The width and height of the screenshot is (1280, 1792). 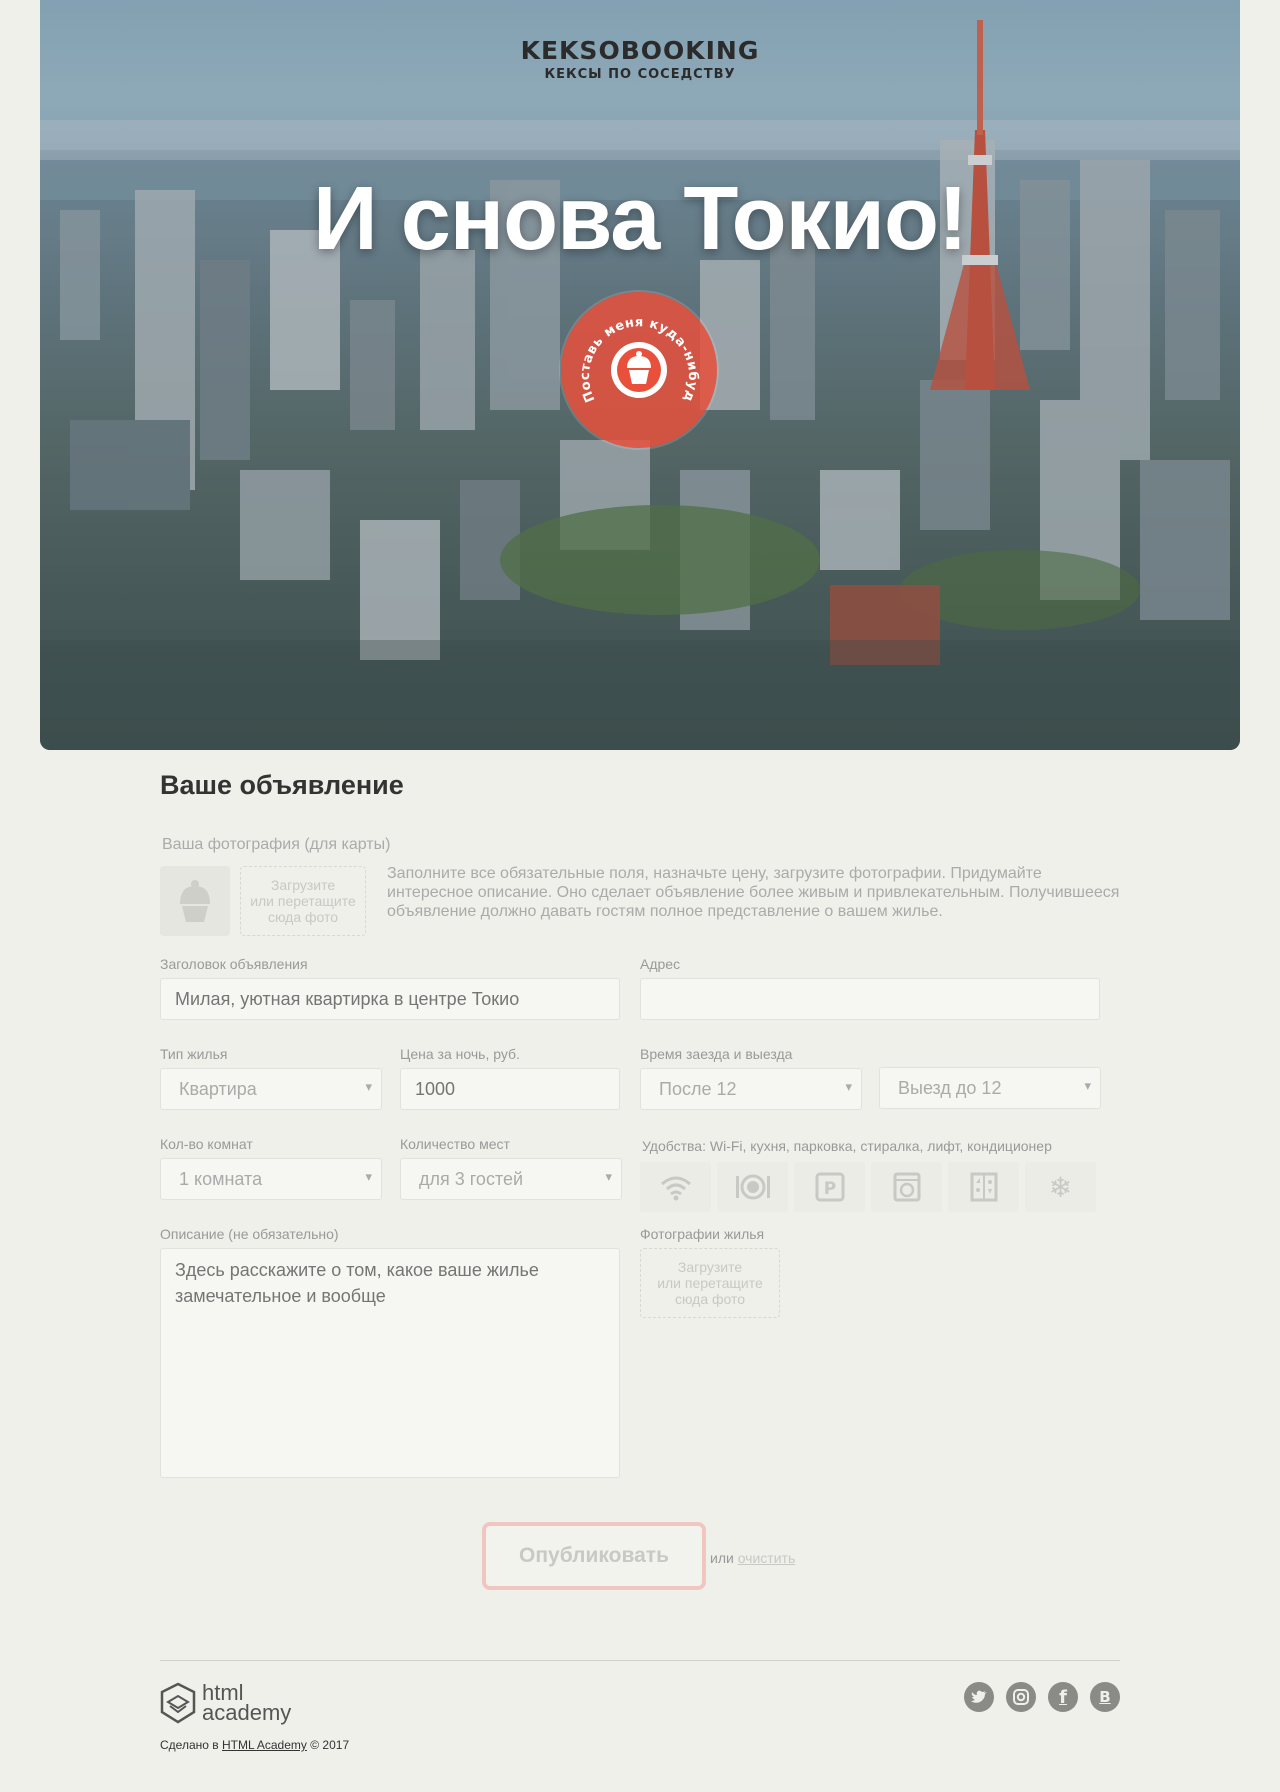 I want to click on price-input, so click(x=510, y=1089).